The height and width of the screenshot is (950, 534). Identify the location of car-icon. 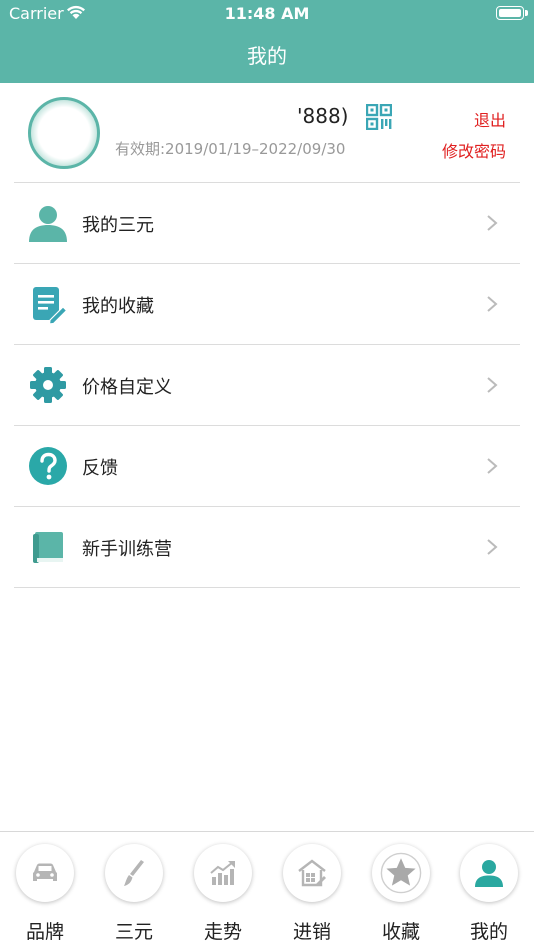
(45, 872).